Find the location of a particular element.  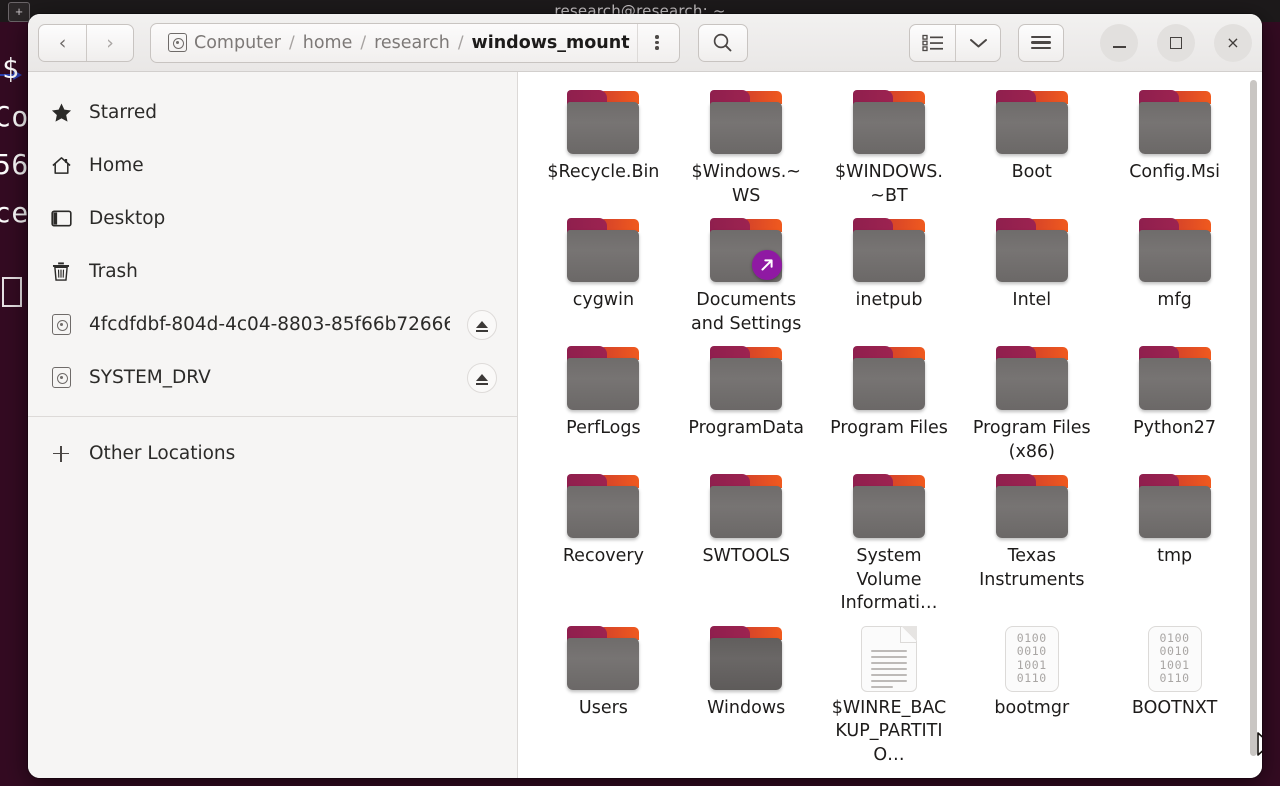

breadcrumb-item-windows-mount: windows_mount is located at coordinates (551, 43).